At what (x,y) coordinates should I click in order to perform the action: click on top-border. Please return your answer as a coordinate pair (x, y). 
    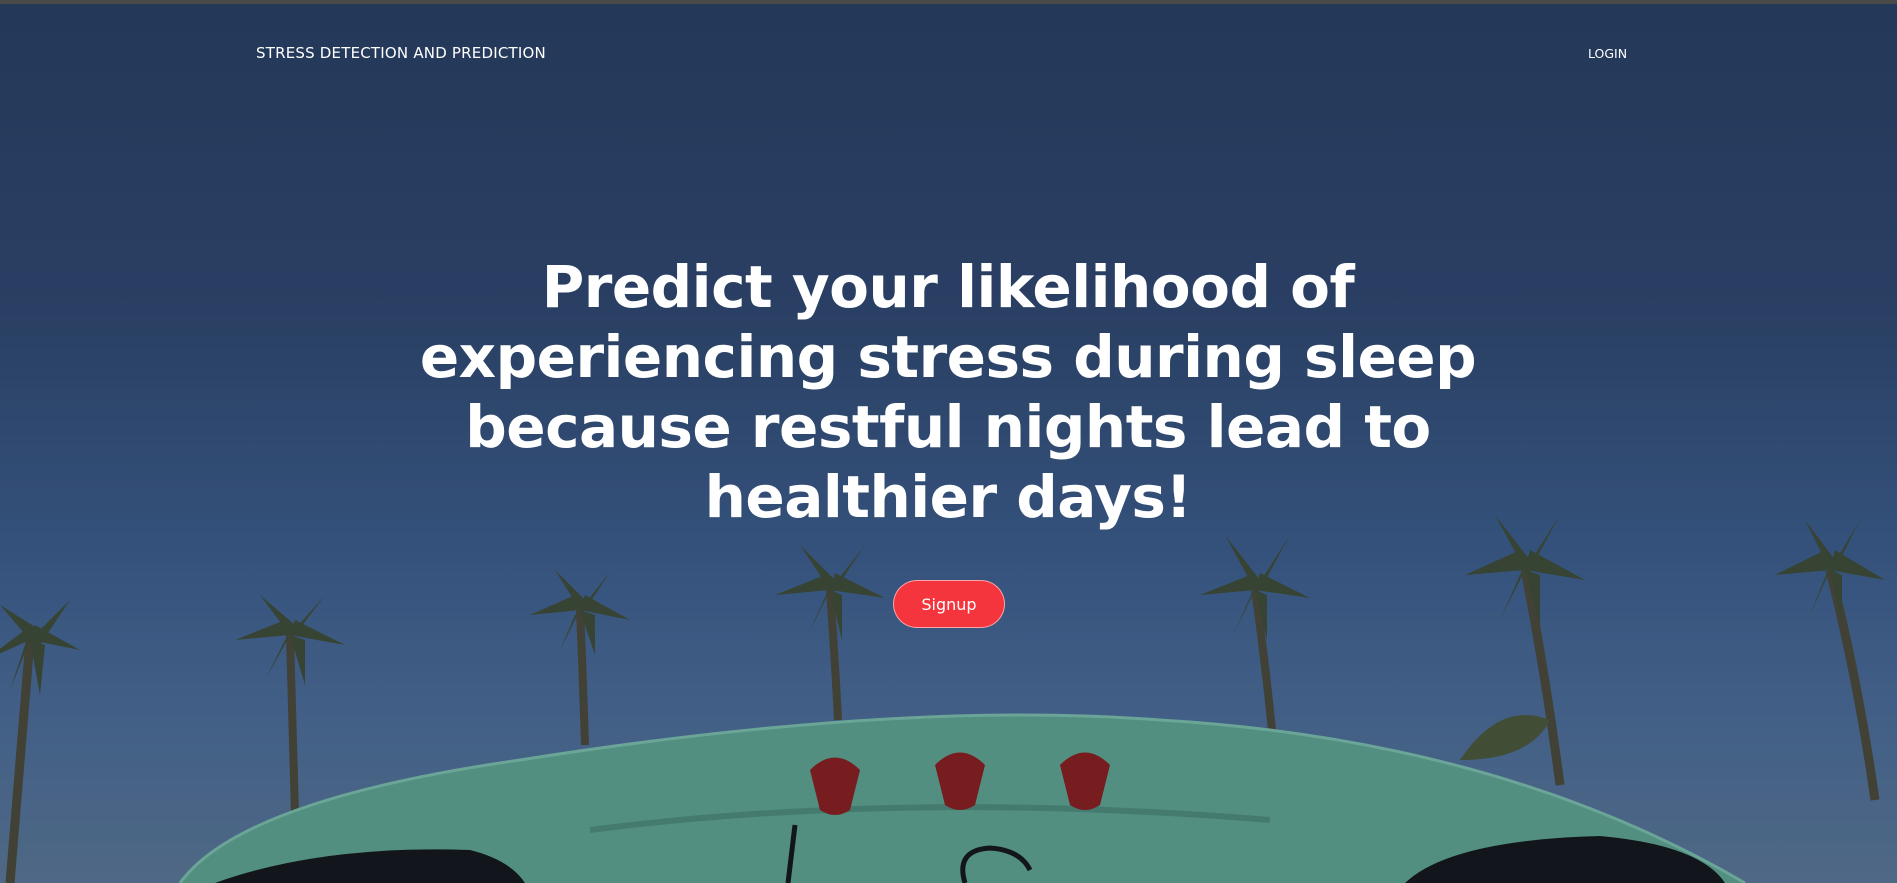
    Looking at the image, I should click on (948, 2).